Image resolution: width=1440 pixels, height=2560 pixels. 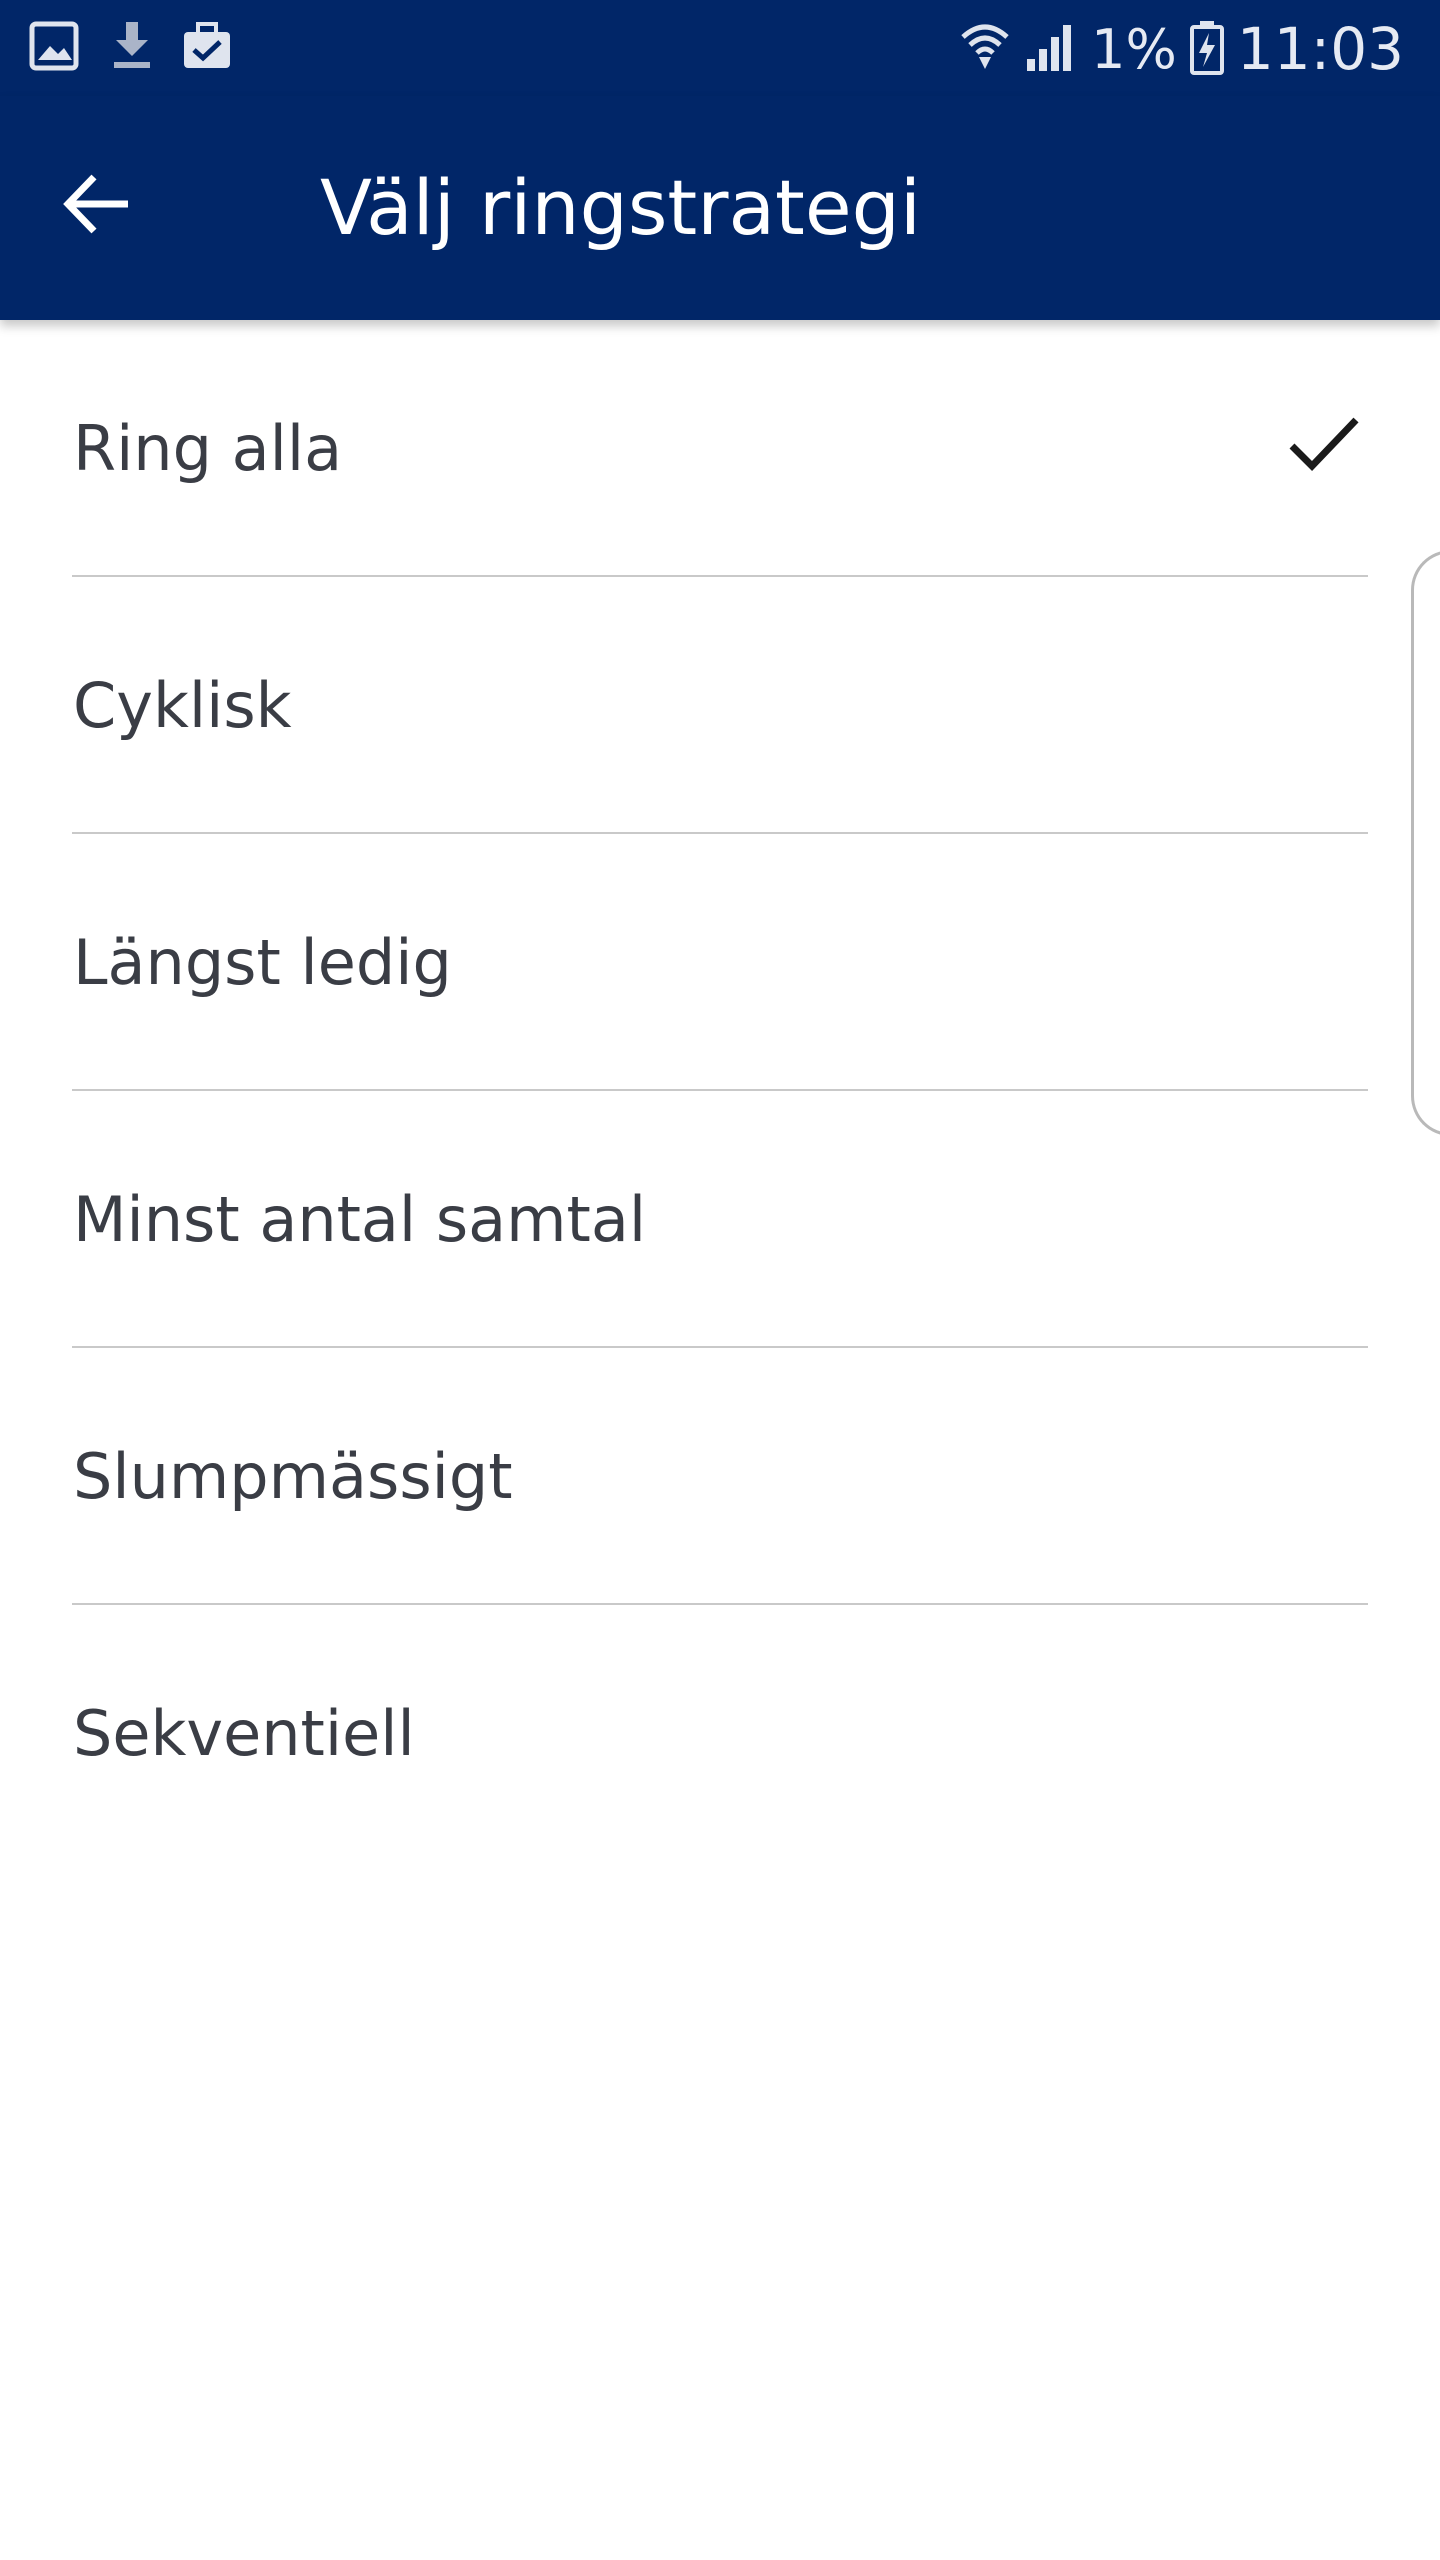 What do you see at coordinates (1425, 843) in the screenshot?
I see `edge-panel-handle` at bounding box center [1425, 843].